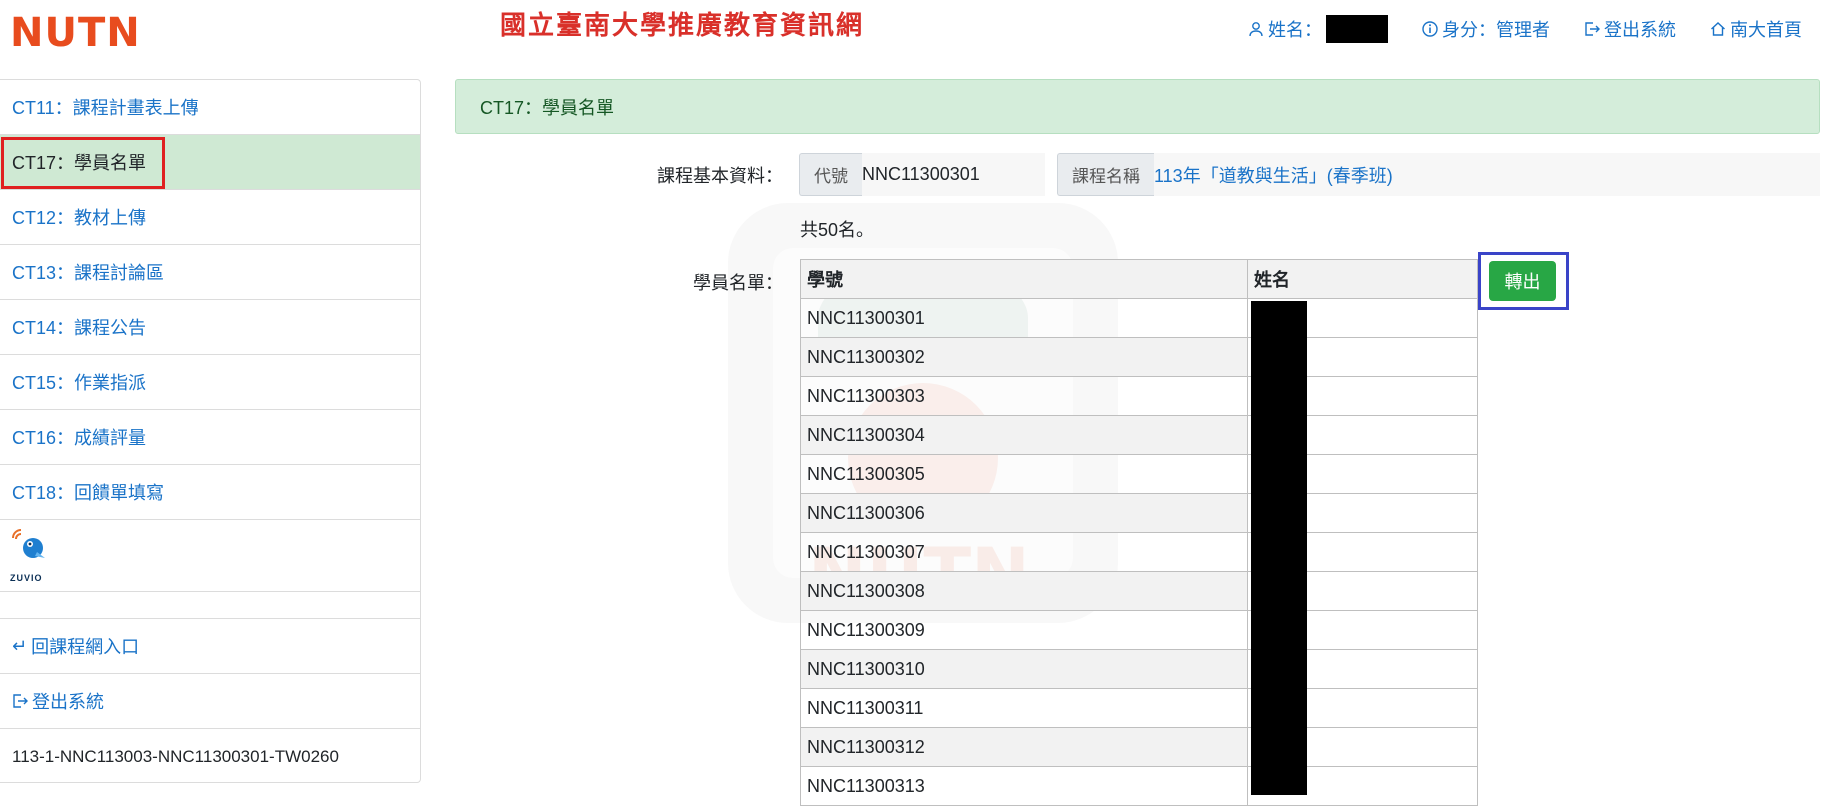 The height and width of the screenshot is (806, 1832). Describe the element at coordinates (1024, 747) in the screenshot. I see `student-id-cell: NNC11300312` at that location.